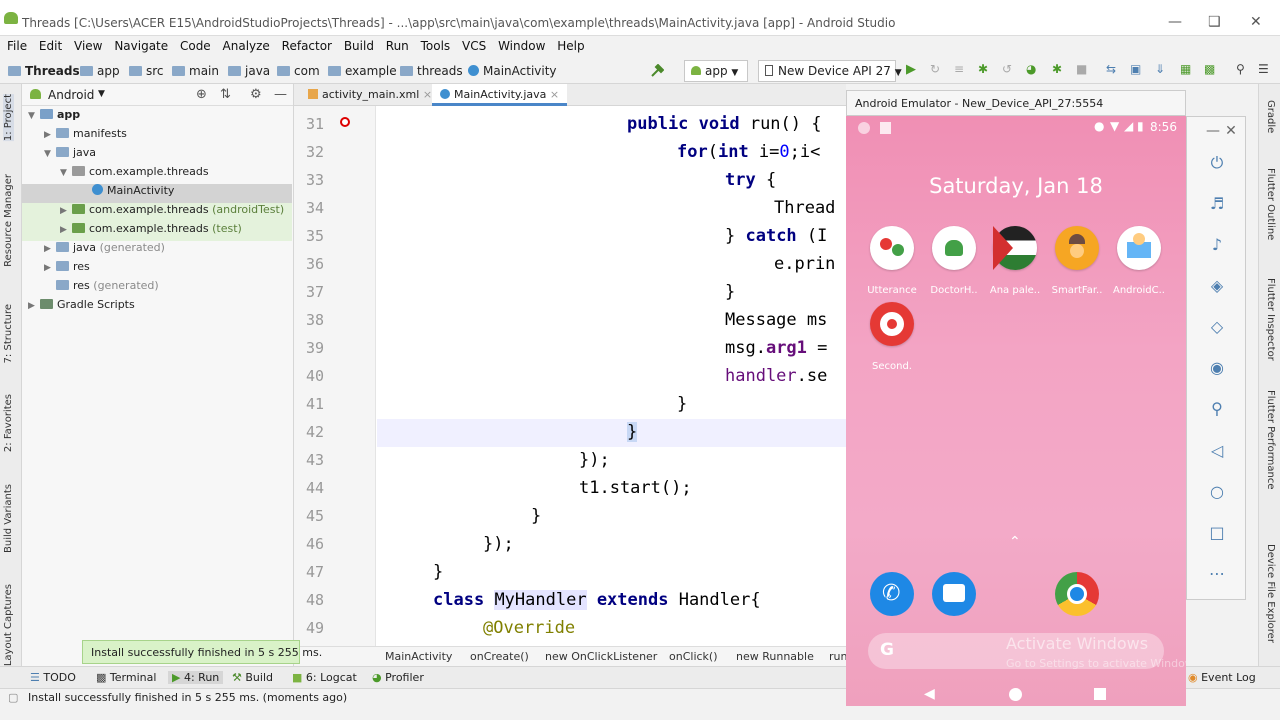 The image size is (1280, 720). I want to click on hammer-icon, so click(657, 71).